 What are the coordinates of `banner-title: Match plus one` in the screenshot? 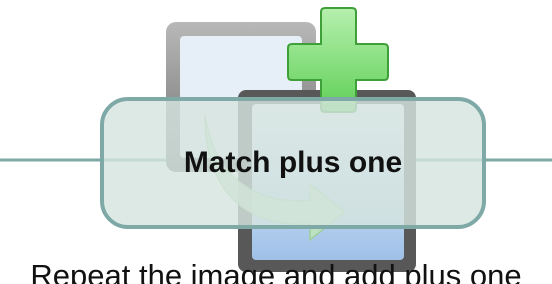 It's located at (293, 162).